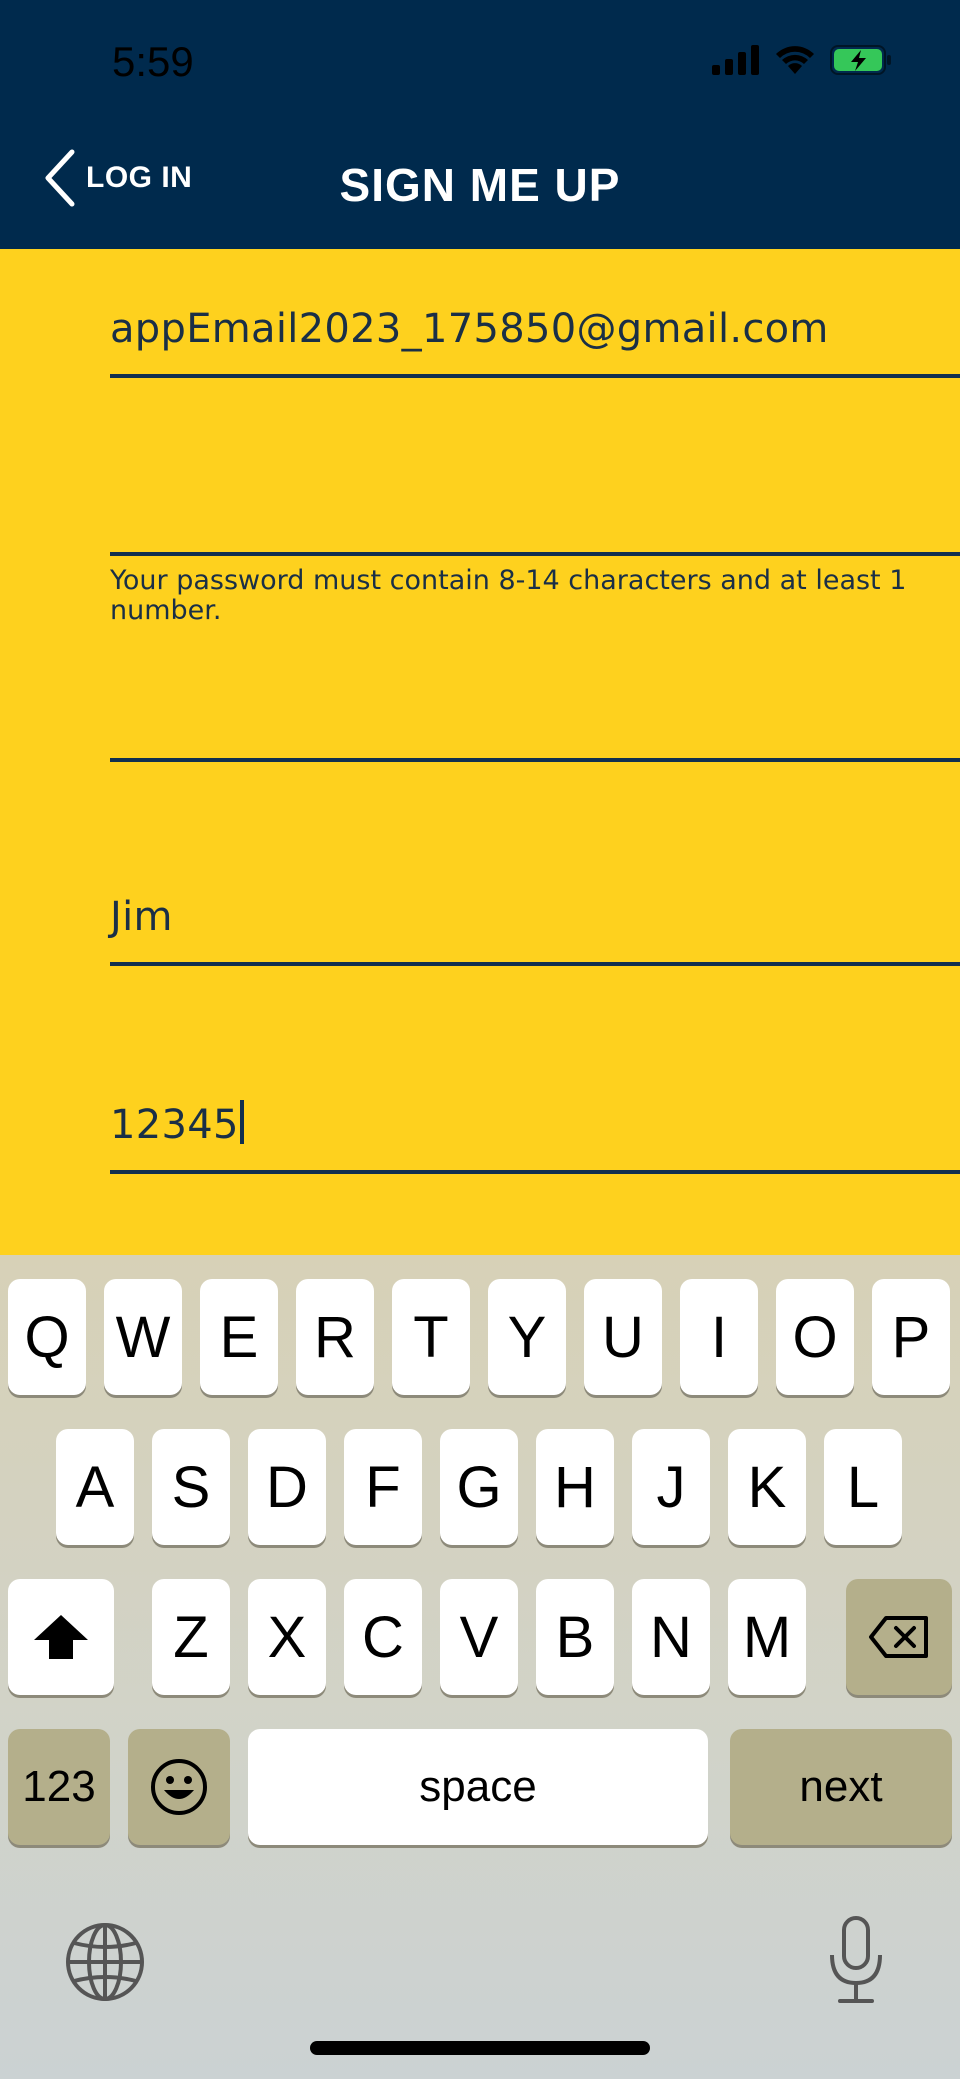 This screenshot has width=960, height=2079. I want to click on first-name-value: Jim, so click(141, 917).